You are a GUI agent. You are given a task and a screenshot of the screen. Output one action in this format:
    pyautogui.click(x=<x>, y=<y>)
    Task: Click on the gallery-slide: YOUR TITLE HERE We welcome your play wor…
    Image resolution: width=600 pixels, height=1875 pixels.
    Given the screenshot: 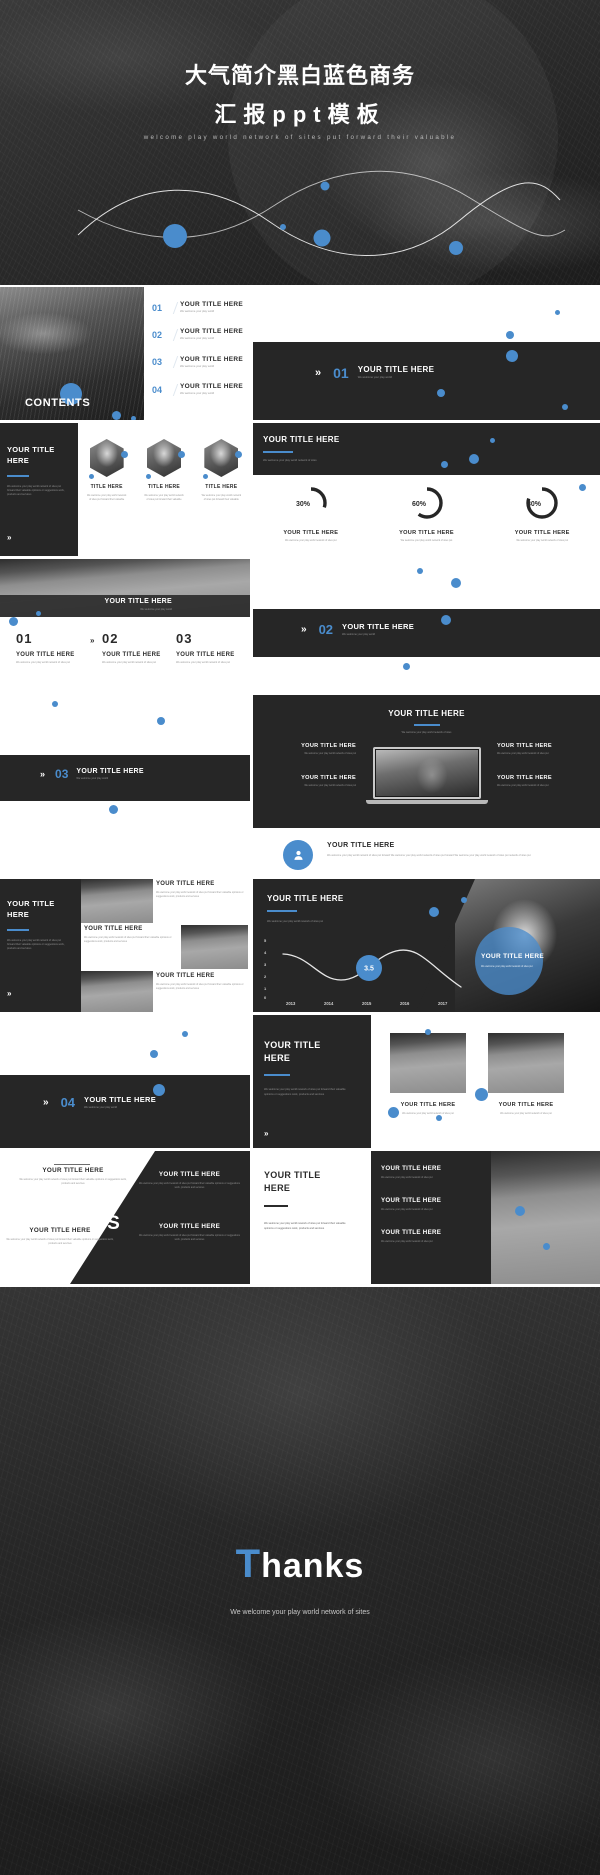 What is the action you would take?
    pyautogui.click(x=125, y=945)
    